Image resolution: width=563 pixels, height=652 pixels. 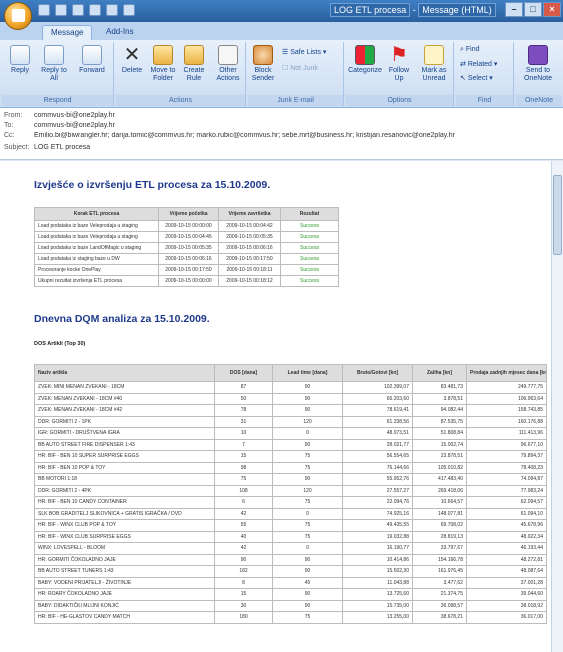 I want to click on from-value: commvus-bi@one2play.hr, so click(x=74, y=115).